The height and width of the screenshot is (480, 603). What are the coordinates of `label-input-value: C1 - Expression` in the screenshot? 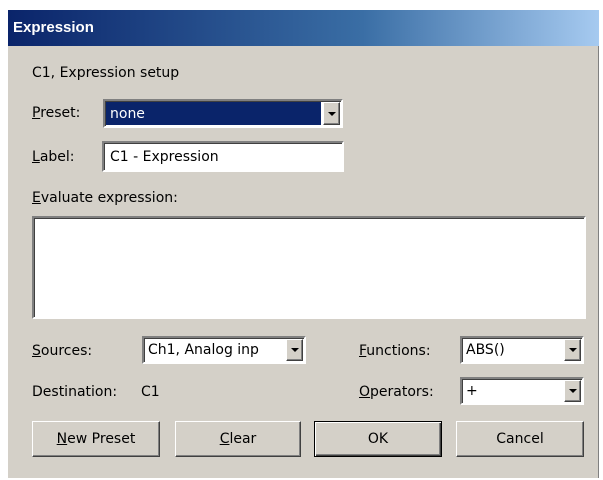 It's located at (164, 156).